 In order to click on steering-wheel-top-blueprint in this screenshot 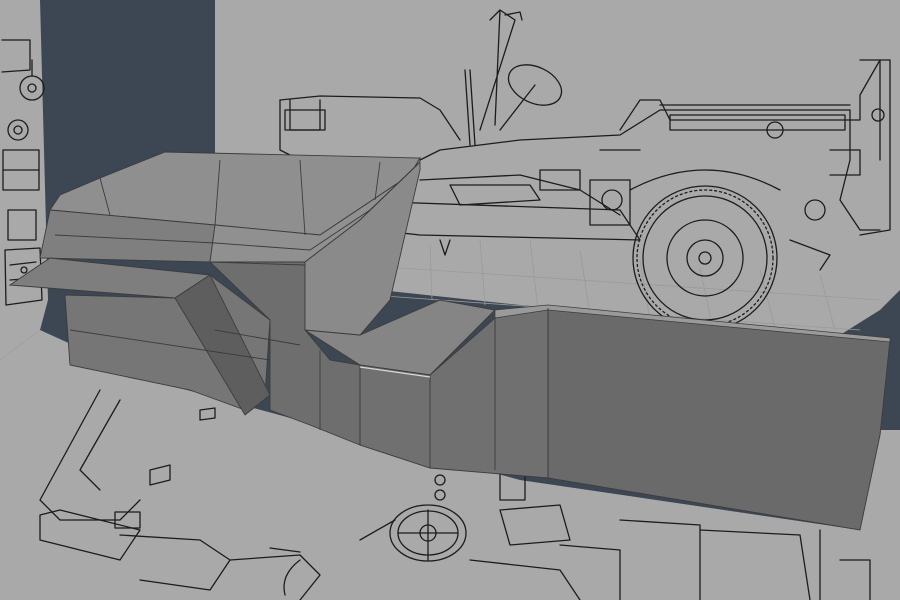, I will do `click(428, 533)`.